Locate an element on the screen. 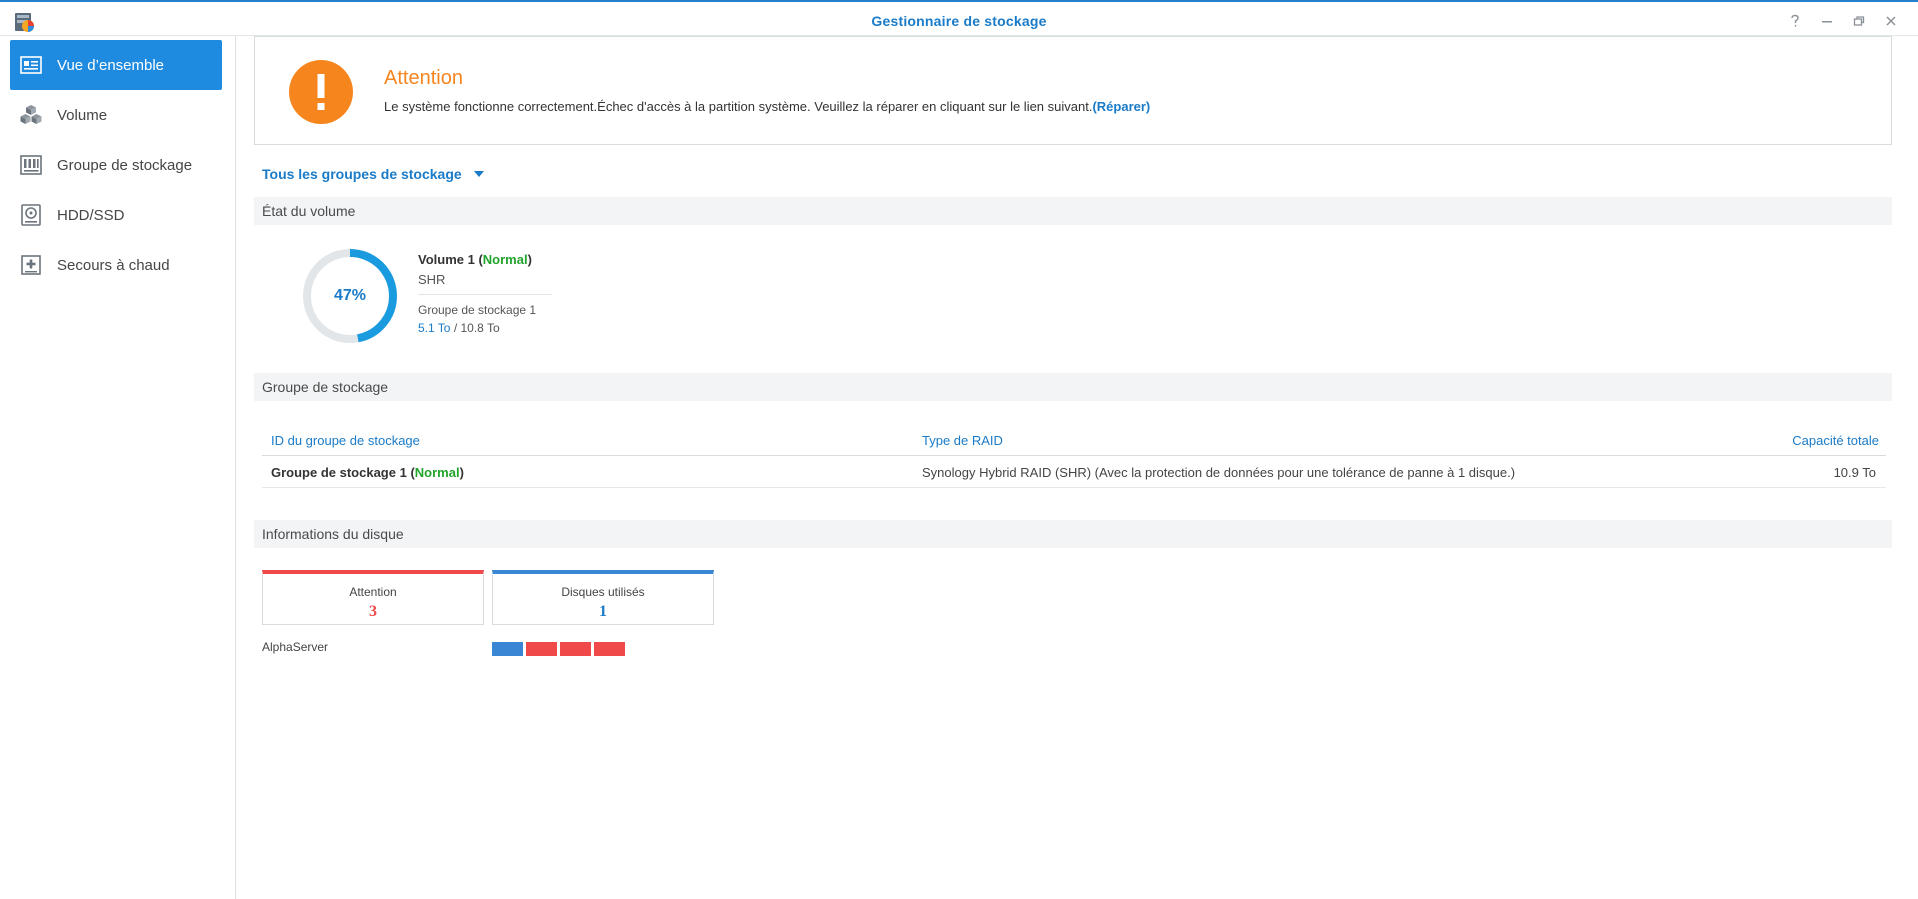  window-title: Gestionnaire de stockage is located at coordinates (959, 21).